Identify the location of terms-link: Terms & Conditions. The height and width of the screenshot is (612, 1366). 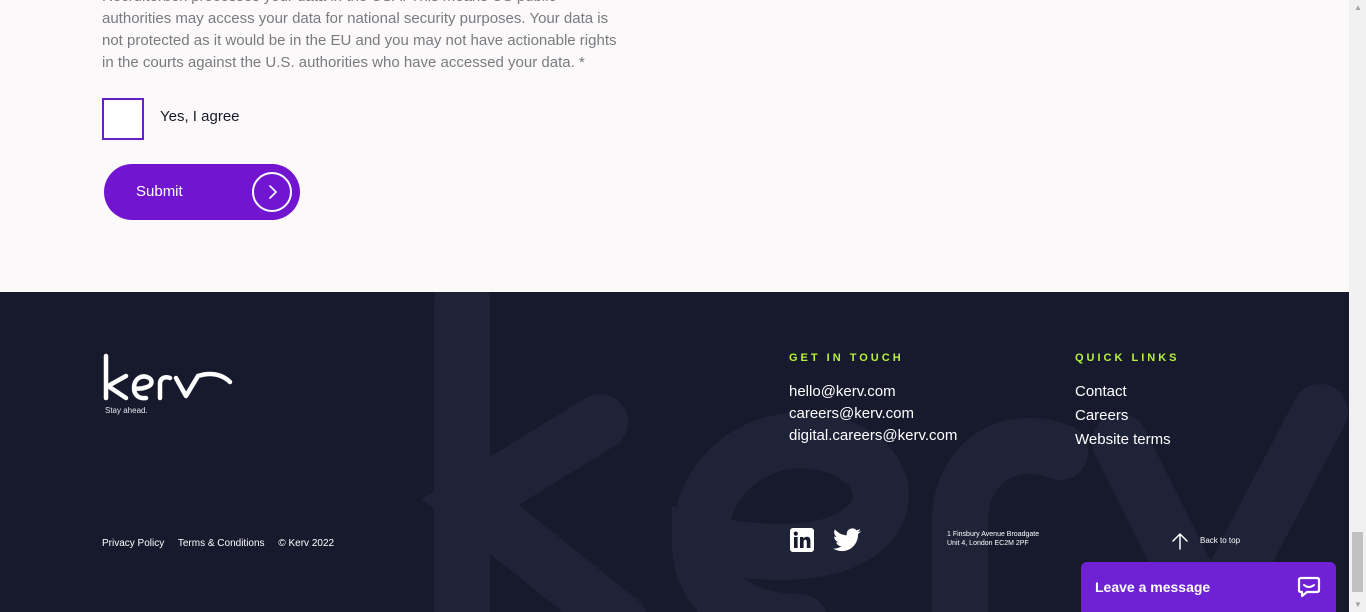
(221, 543).